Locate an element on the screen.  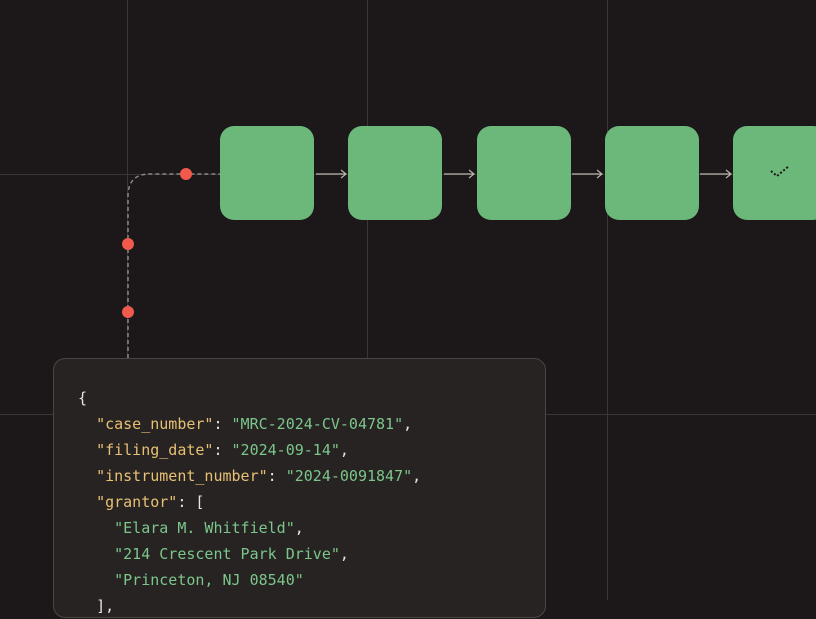
json-key: "filing_date" is located at coordinates (155, 450).